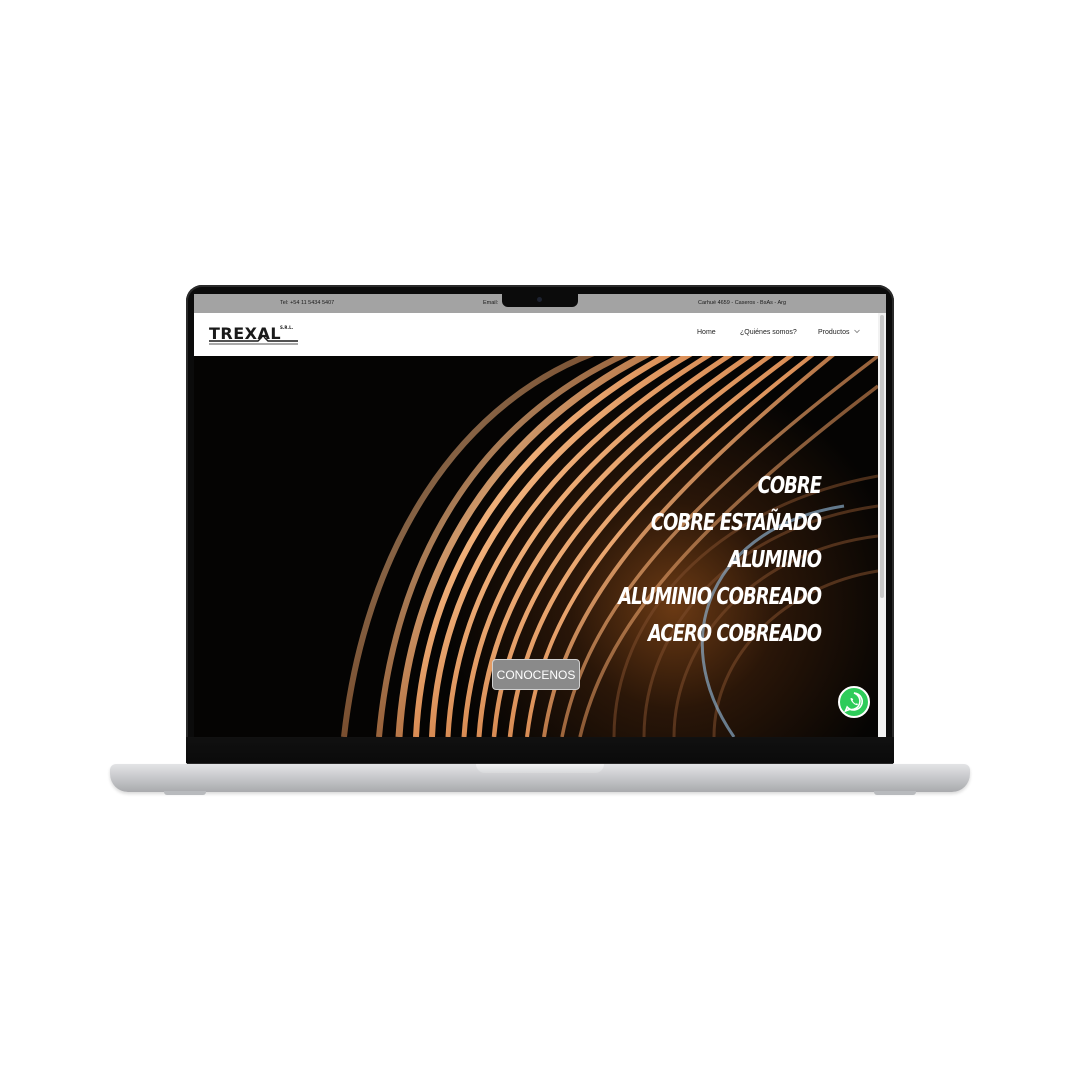 The width and height of the screenshot is (1080, 1080). What do you see at coordinates (789, 486) in the screenshot?
I see `headline-line: COBRE` at bounding box center [789, 486].